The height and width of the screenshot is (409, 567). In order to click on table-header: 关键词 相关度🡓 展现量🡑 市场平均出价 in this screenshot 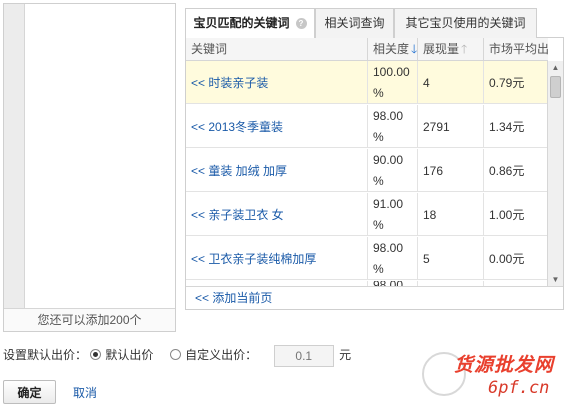, I will do `click(367, 49)`.